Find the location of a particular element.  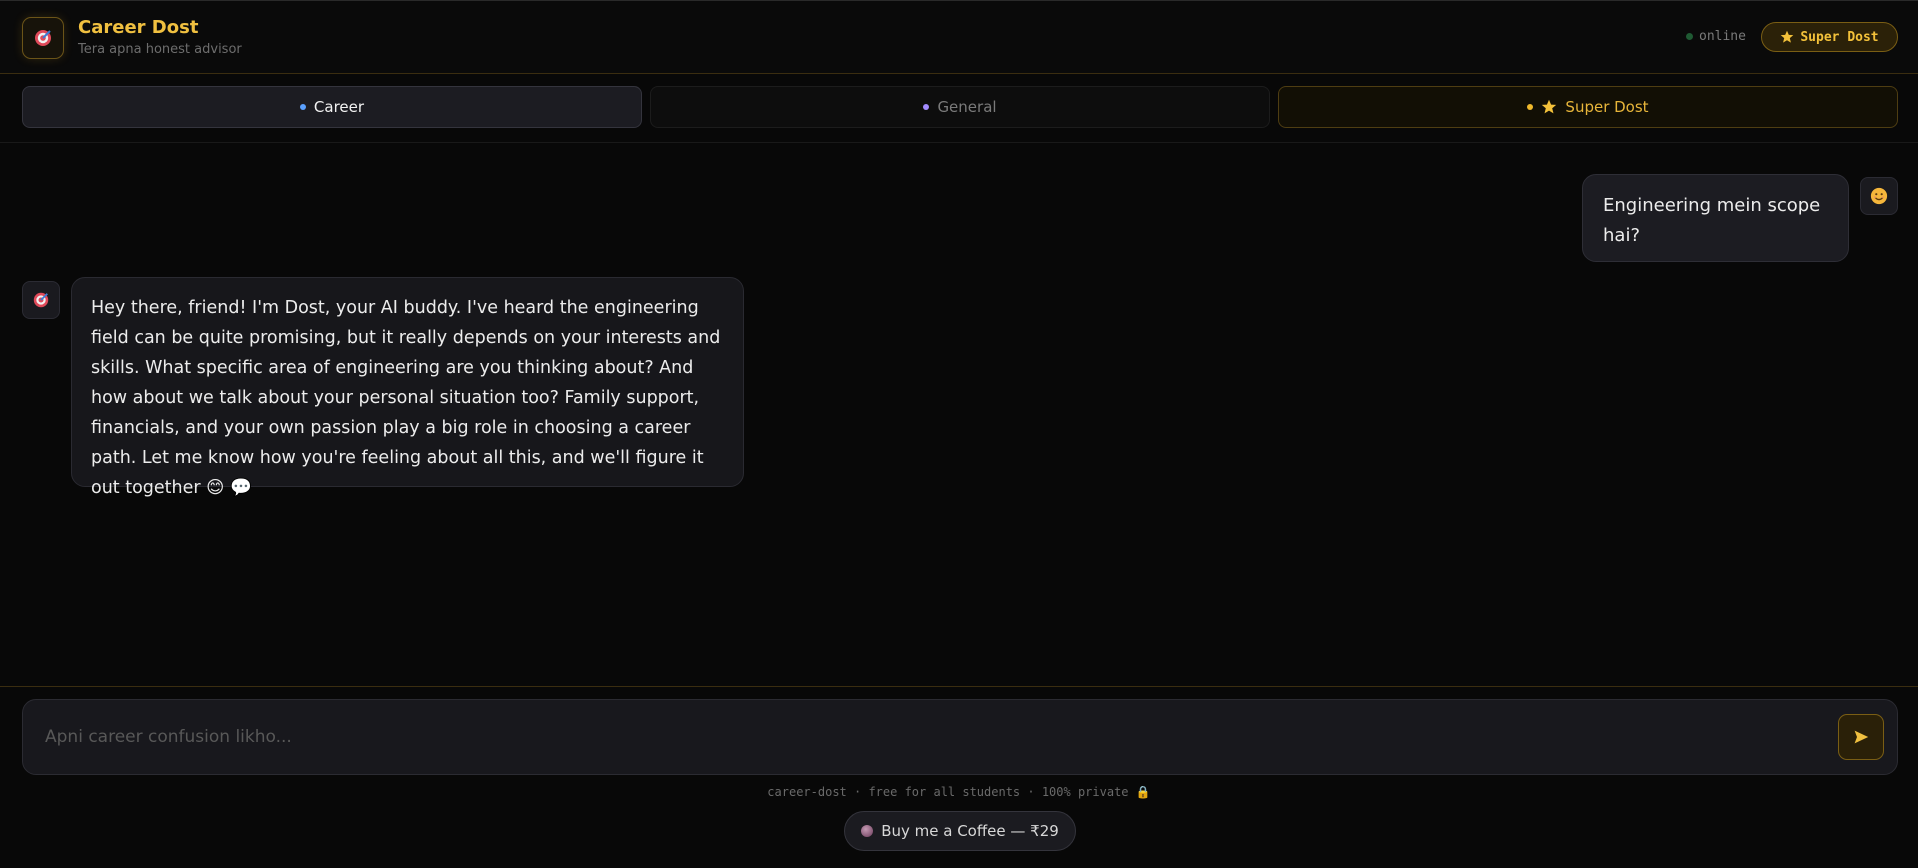

app-title: Career Dost is located at coordinates (138, 27).